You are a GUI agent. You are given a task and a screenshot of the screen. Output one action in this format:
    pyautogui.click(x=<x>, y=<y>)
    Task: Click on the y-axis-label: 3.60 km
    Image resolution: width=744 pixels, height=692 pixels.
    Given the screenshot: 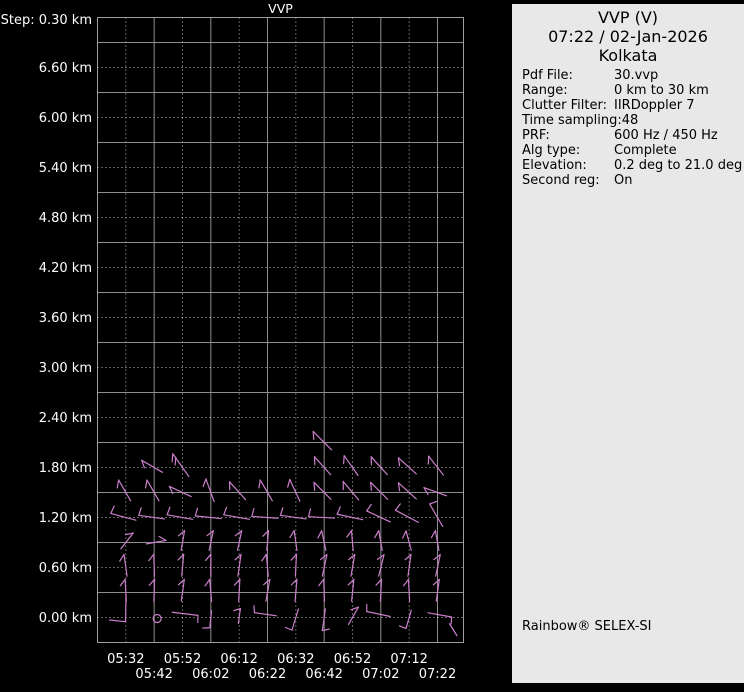 What is the action you would take?
    pyautogui.click(x=65, y=318)
    